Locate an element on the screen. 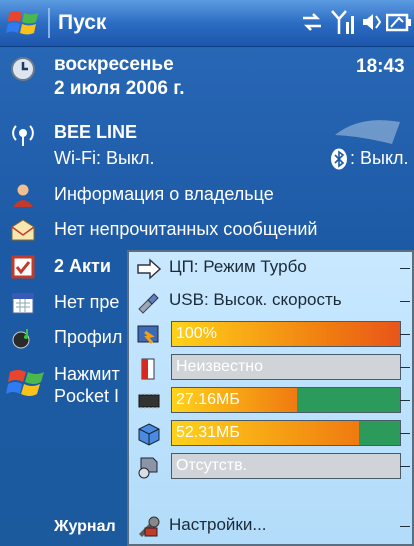  usb-plug-icon is located at coordinates (148, 303).